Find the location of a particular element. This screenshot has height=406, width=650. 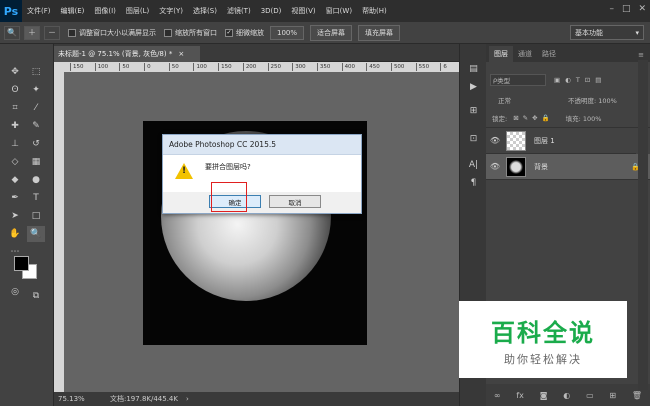

type-tool-icon: T is located at coordinates (36, 198).